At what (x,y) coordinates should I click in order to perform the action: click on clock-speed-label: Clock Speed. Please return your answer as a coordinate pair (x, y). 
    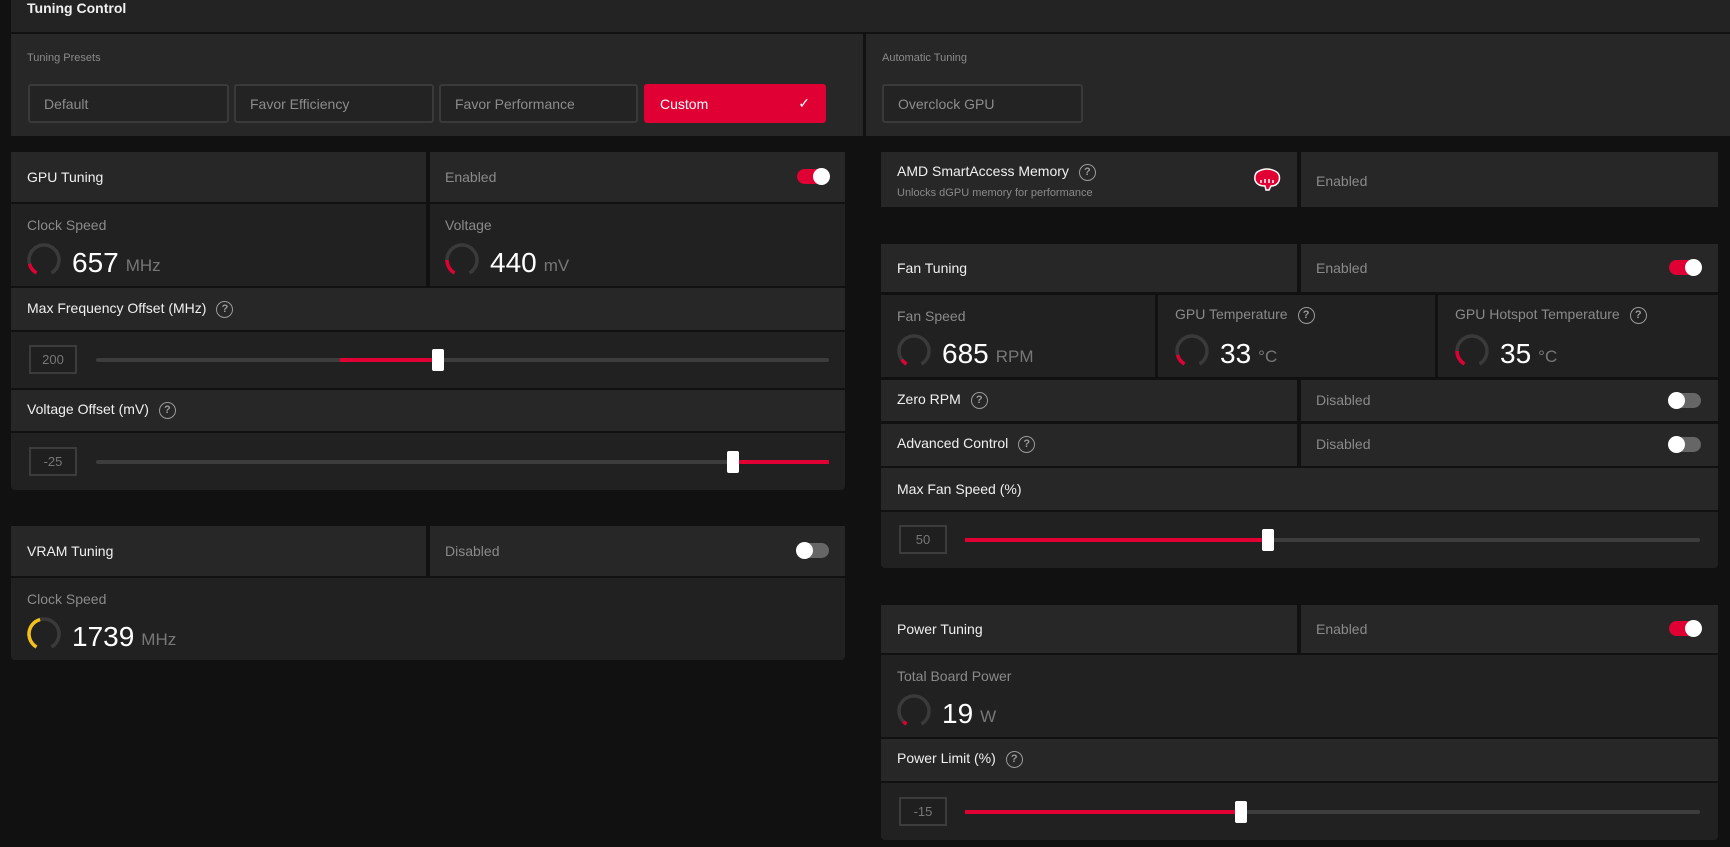
    Looking at the image, I should click on (67, 225).